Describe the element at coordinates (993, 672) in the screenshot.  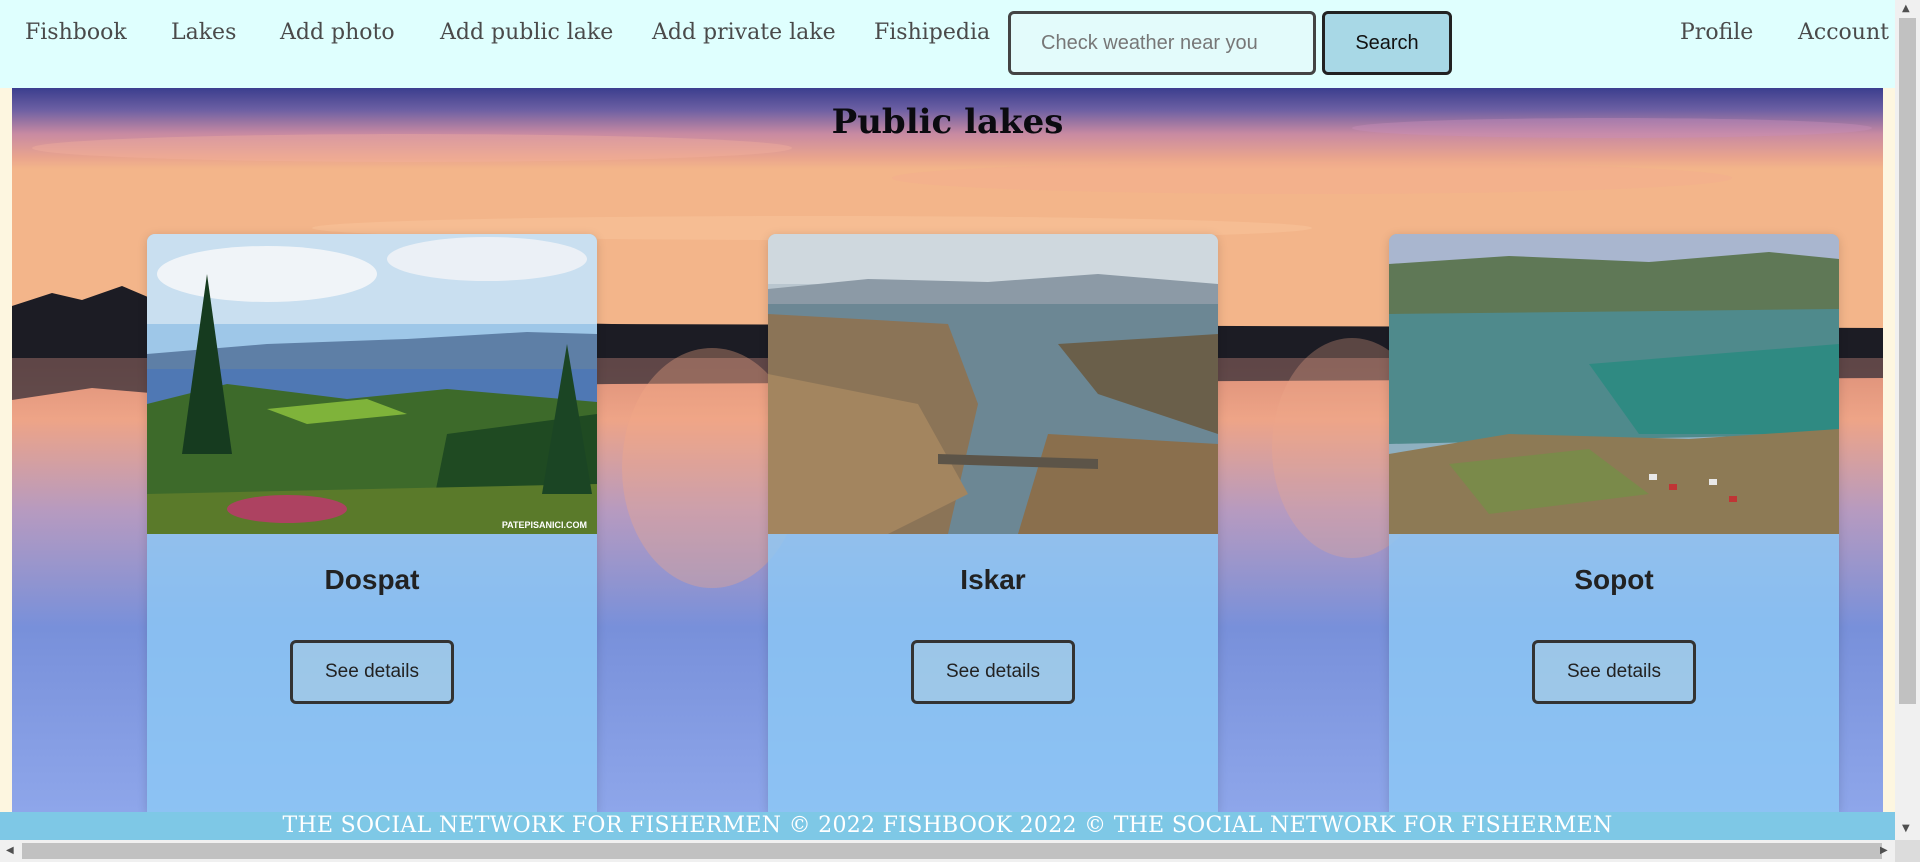
I see `see-details-button-iskar: See details` at that location.